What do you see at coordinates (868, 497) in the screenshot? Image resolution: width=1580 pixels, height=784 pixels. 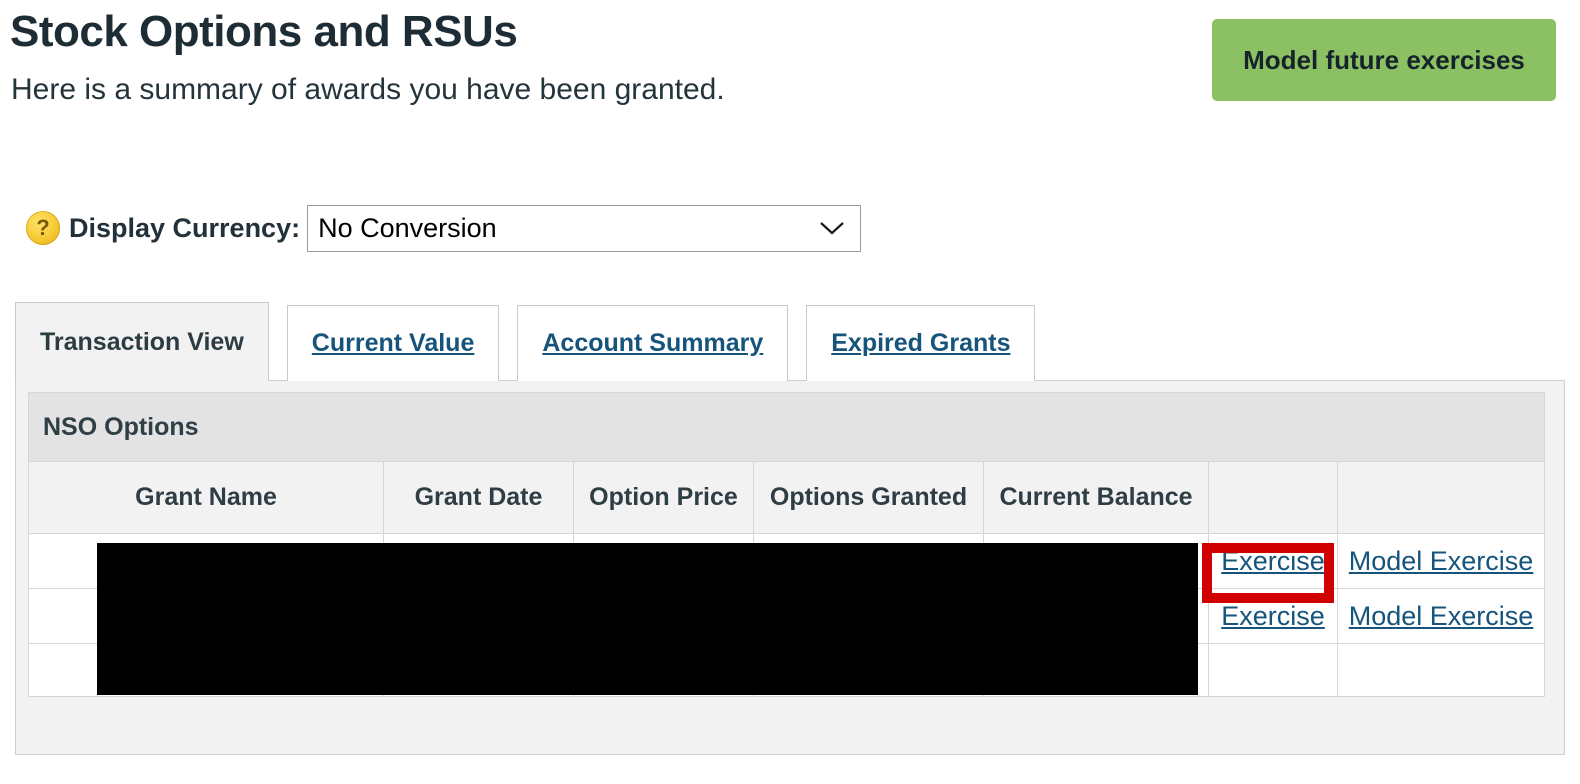 I see `column-header-options-granted: Options Granted` at bounding box center [868, 497].